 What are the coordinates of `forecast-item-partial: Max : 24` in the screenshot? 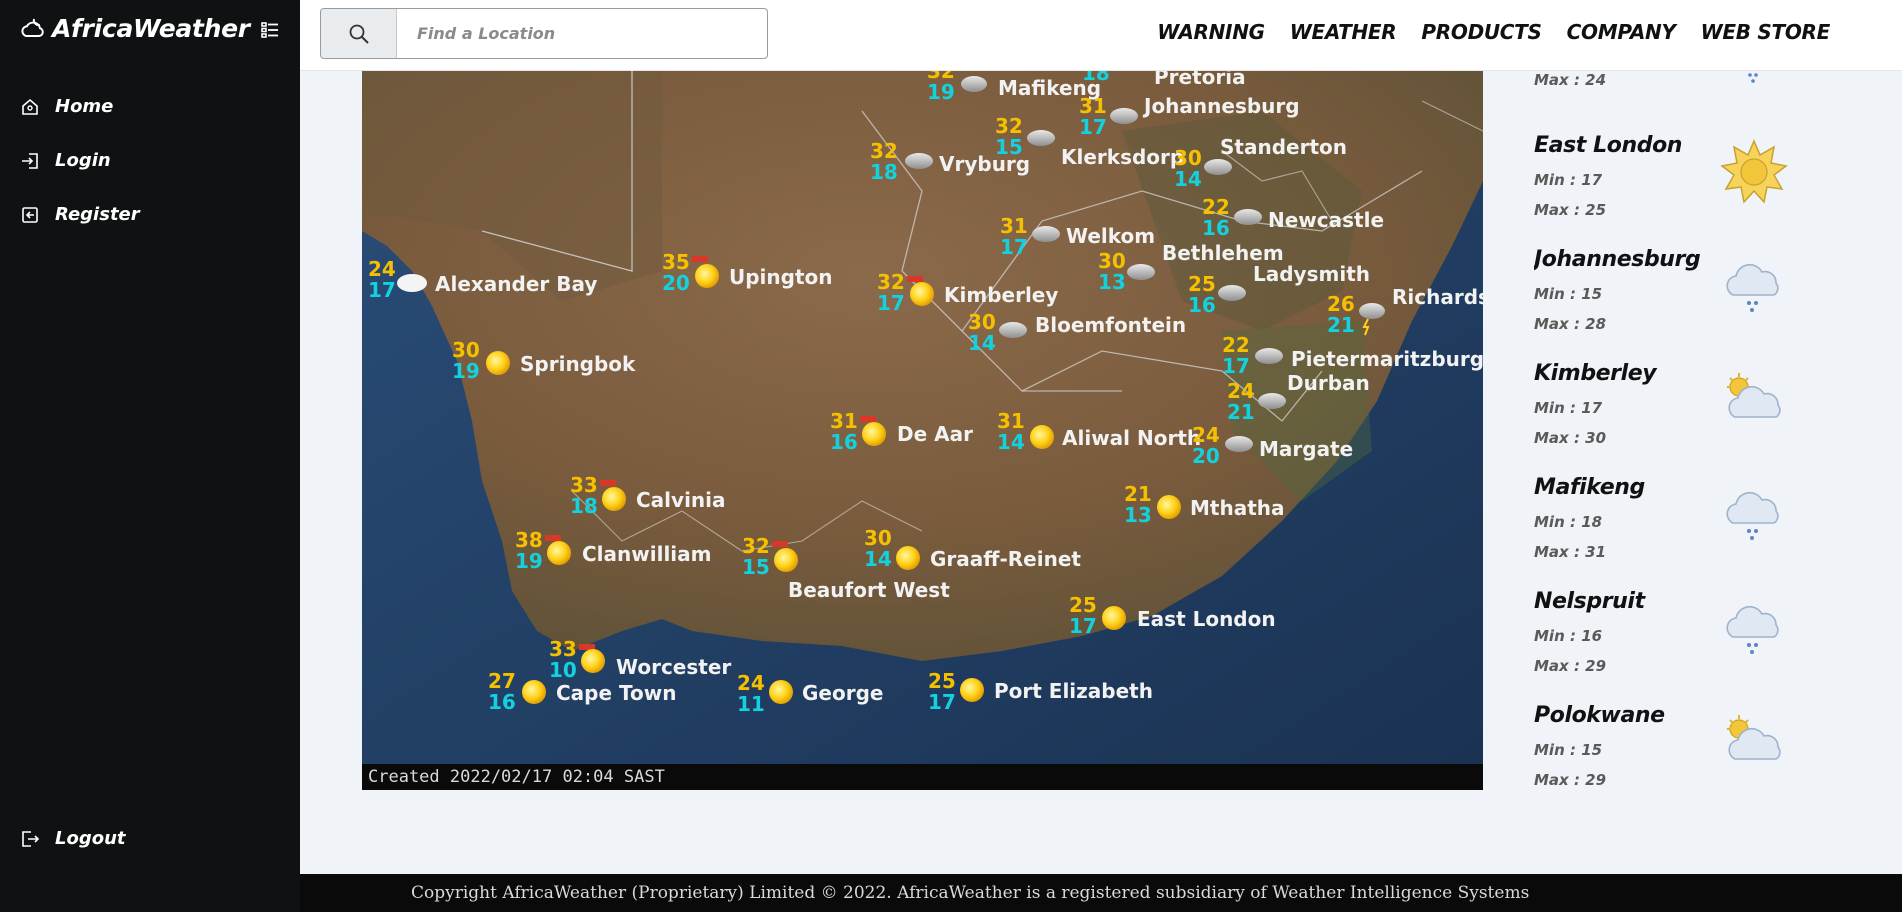 It's located at (1674, 84).